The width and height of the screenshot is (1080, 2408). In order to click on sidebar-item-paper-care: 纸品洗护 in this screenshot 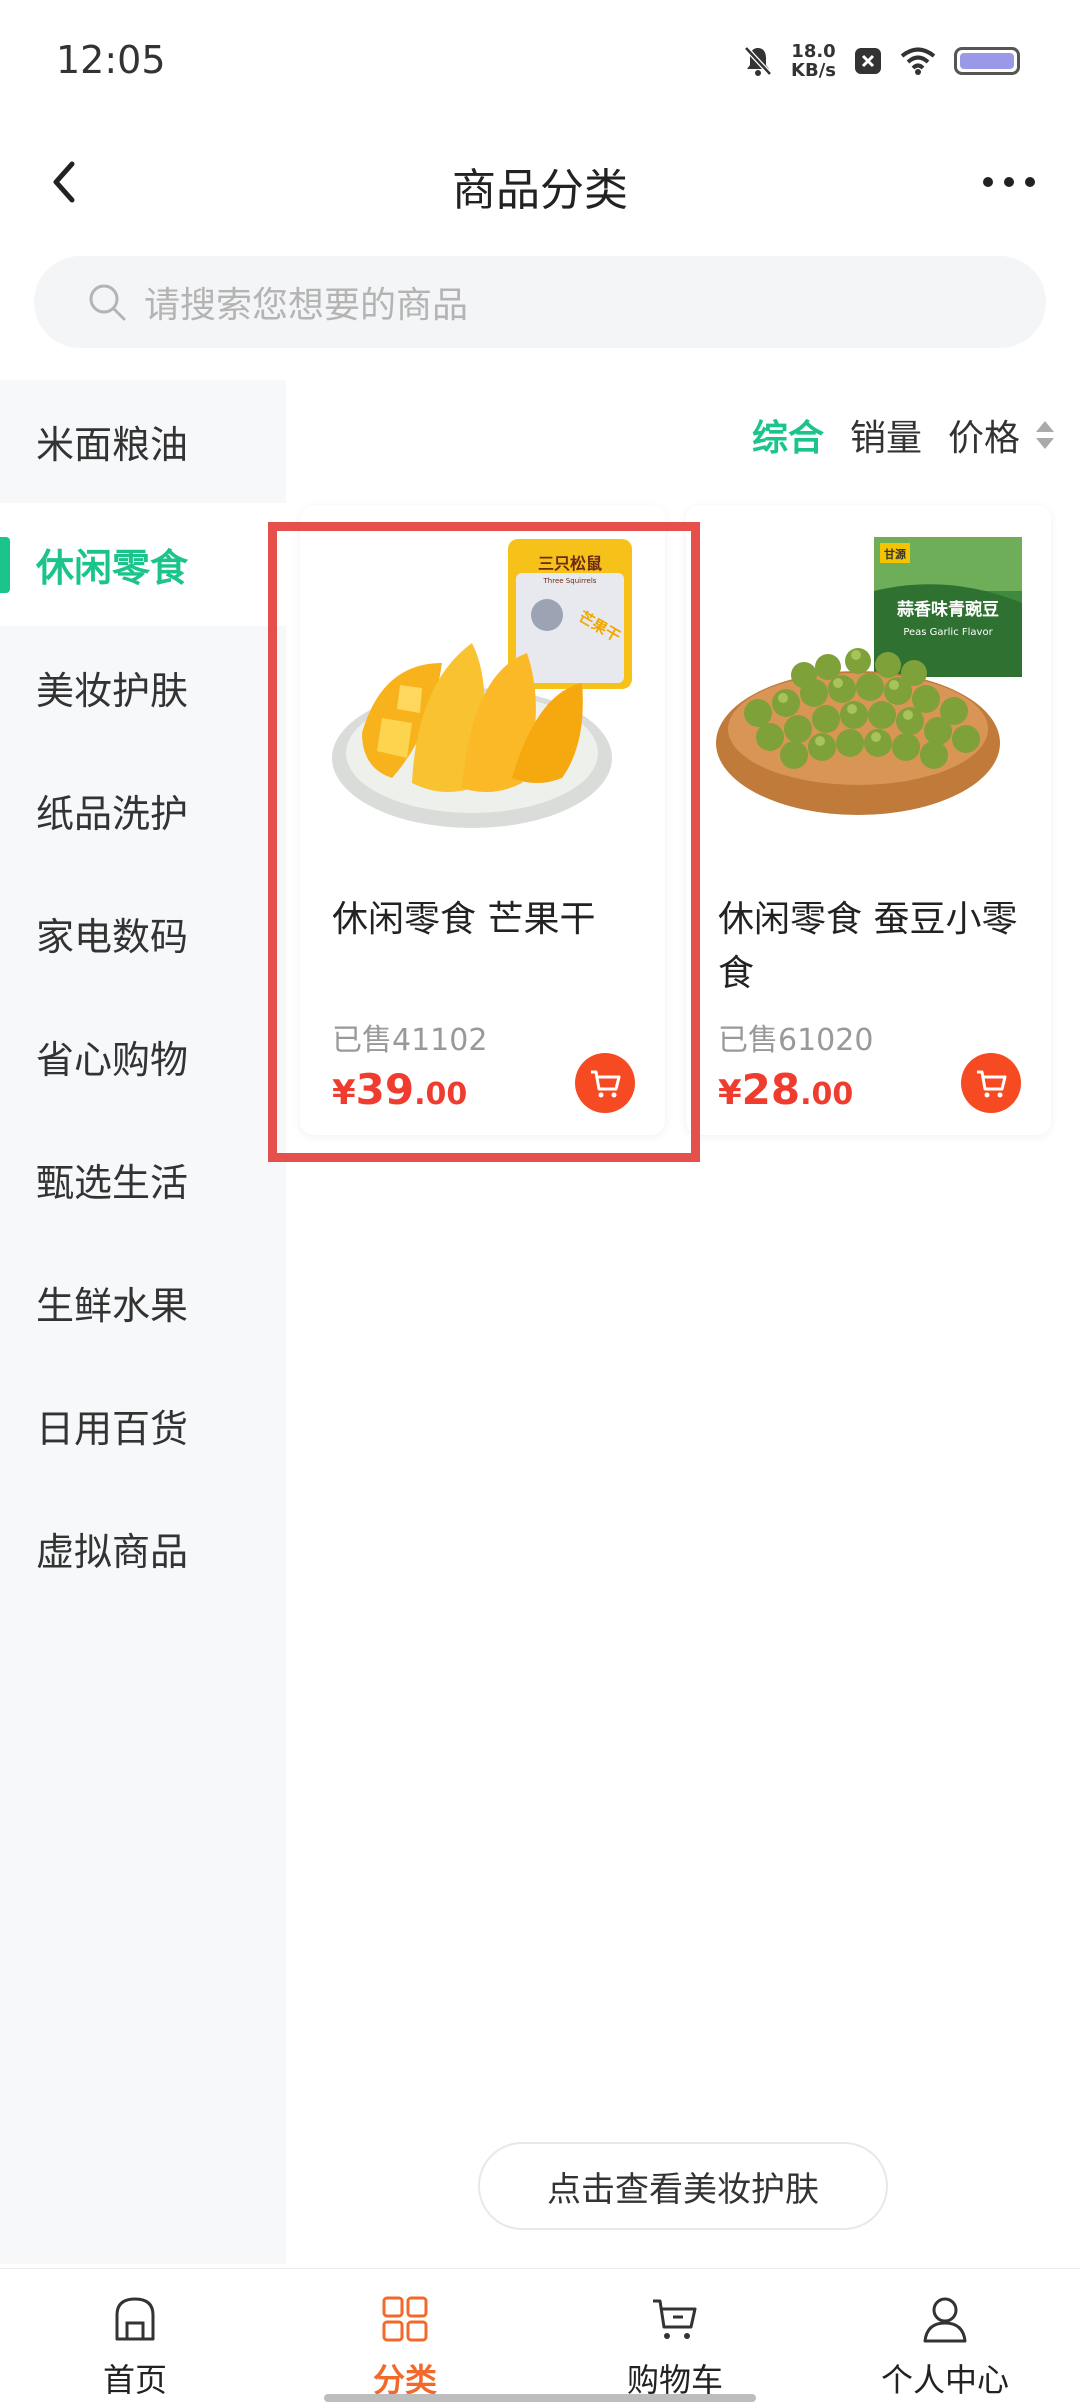, I will do `click(143, 810)`.